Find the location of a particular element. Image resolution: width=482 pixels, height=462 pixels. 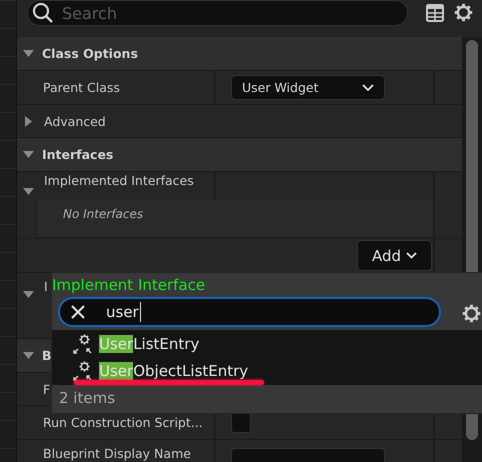

property-label: Parent Class is located at coordinates (81, 87).